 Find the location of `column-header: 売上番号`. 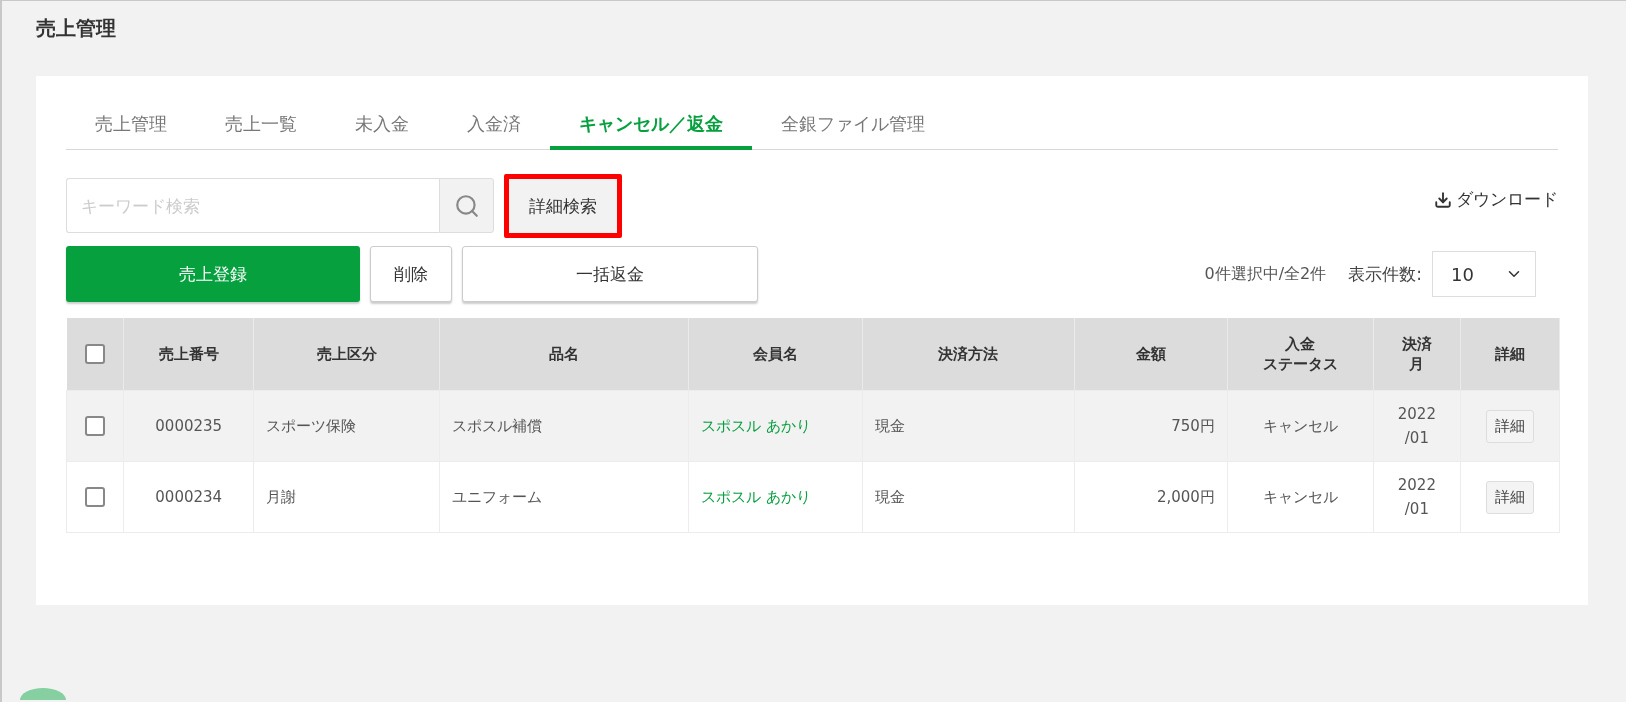

column-header: 売上番号 is located at coordinates (188, 354).